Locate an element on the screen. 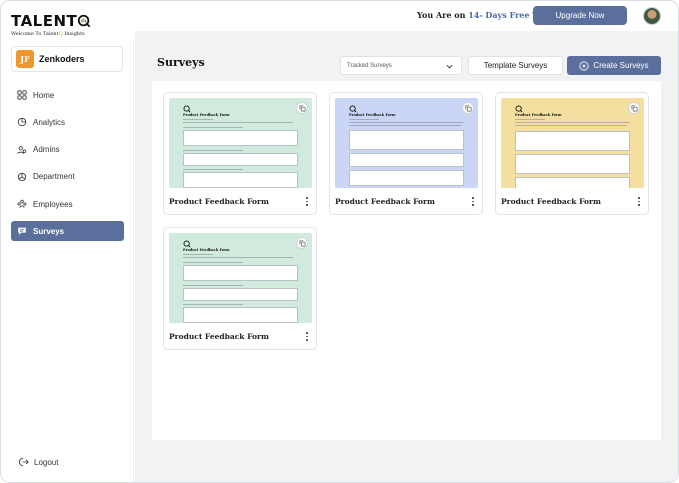  tagline: Welcome To TalentQ Insights is located at coordinates (48, 34).